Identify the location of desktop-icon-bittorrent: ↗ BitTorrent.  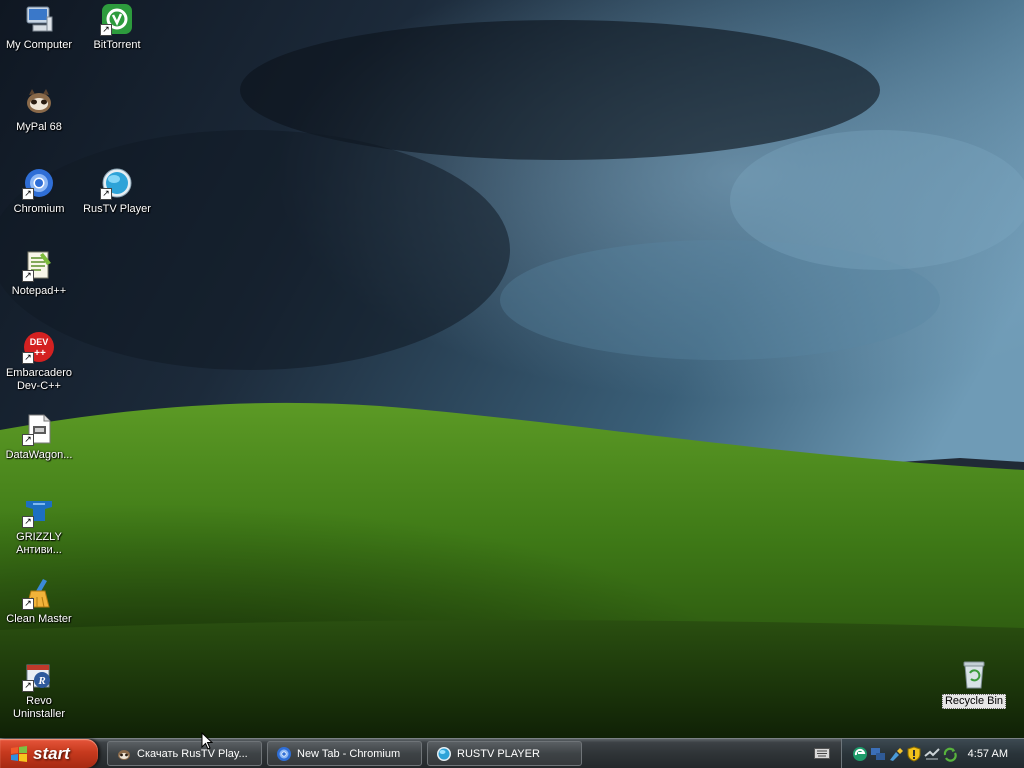
(117, 27).